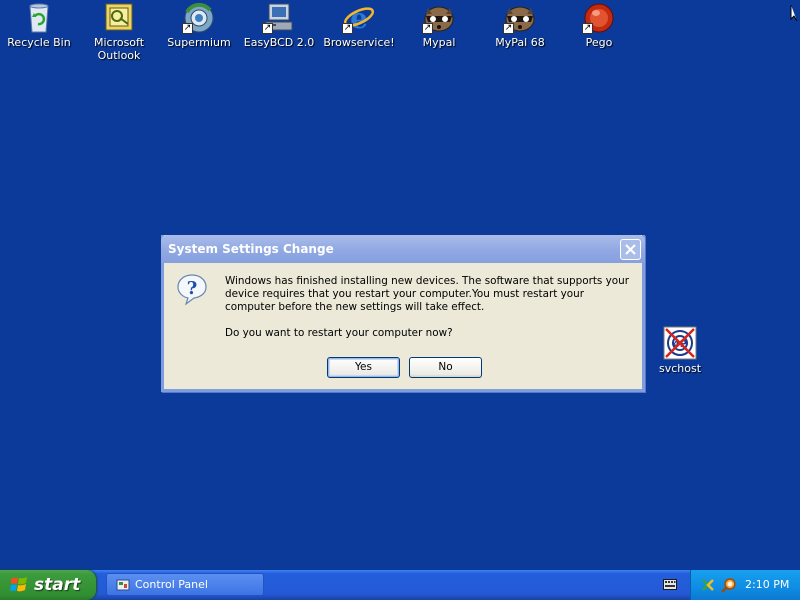  I want to click on desktop-icon-label: svchost, so click(680, 368).